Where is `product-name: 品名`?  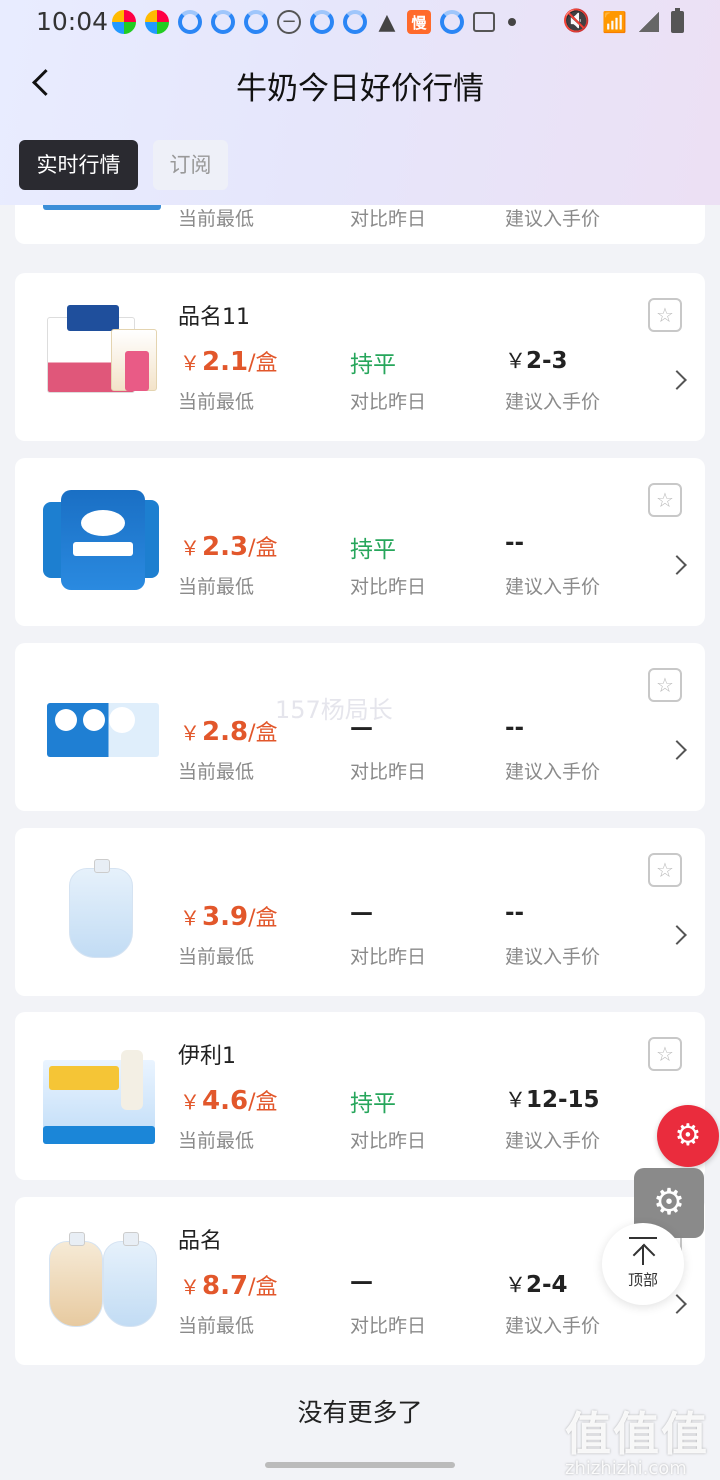 product-name: 品名 is located at coordinates (200, 1241).